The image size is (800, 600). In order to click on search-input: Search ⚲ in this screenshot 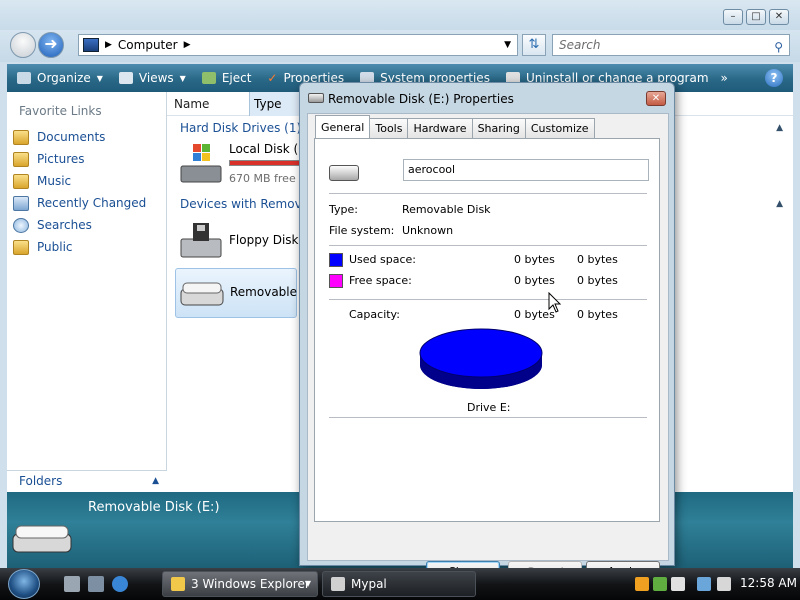, I will do `click(671, 45)`.